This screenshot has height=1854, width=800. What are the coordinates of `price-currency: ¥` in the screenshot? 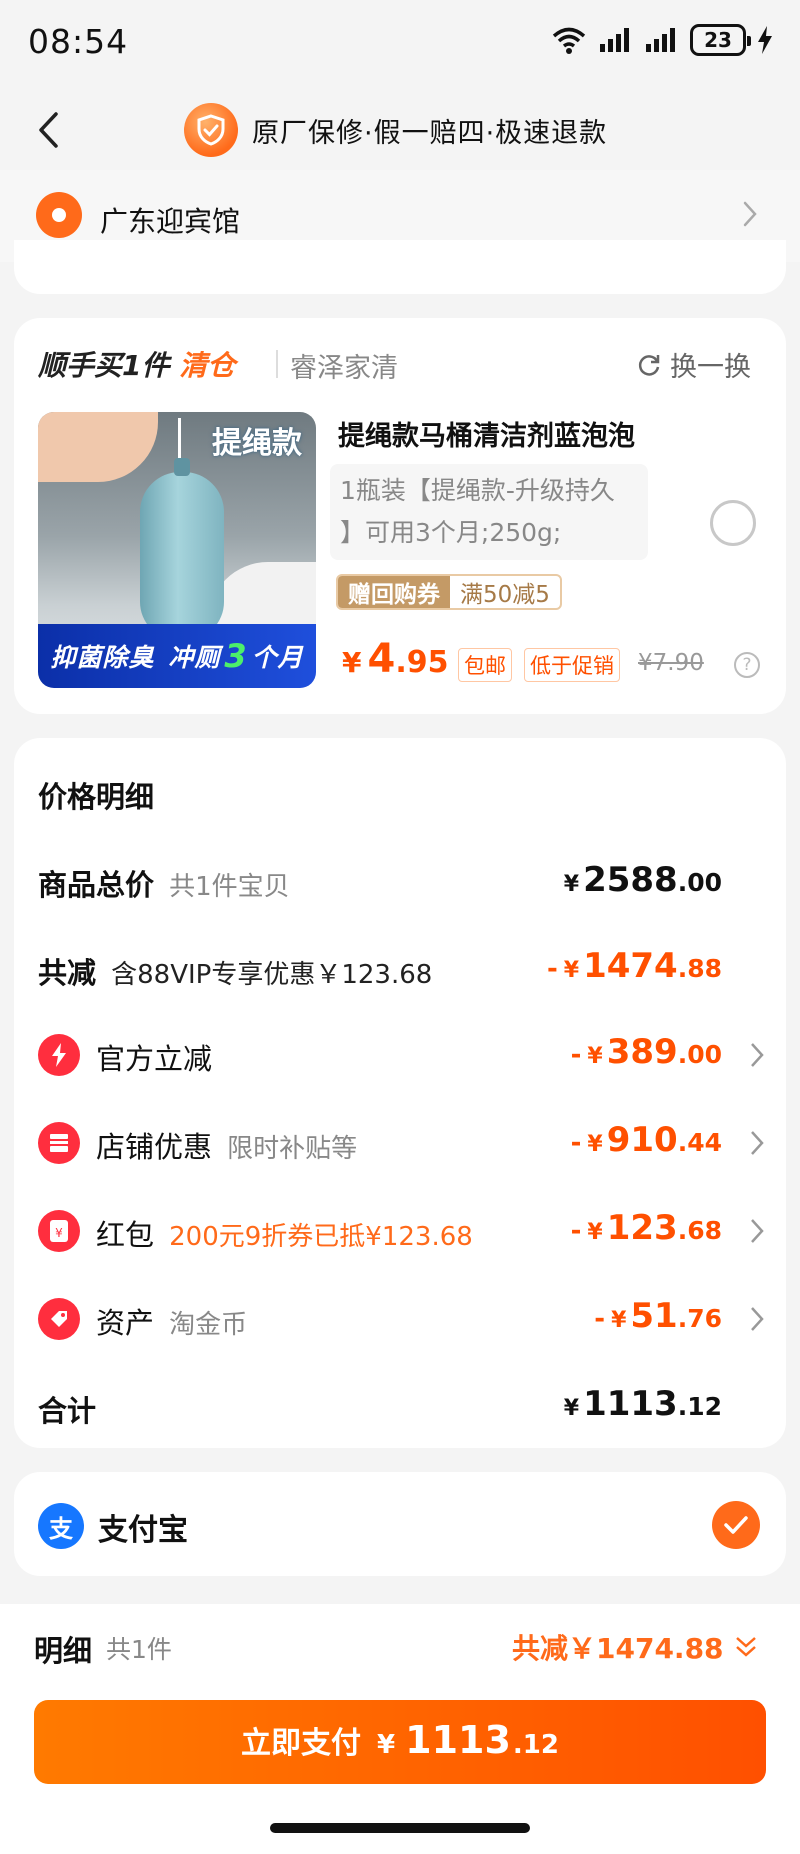 It's located at (352, 662).